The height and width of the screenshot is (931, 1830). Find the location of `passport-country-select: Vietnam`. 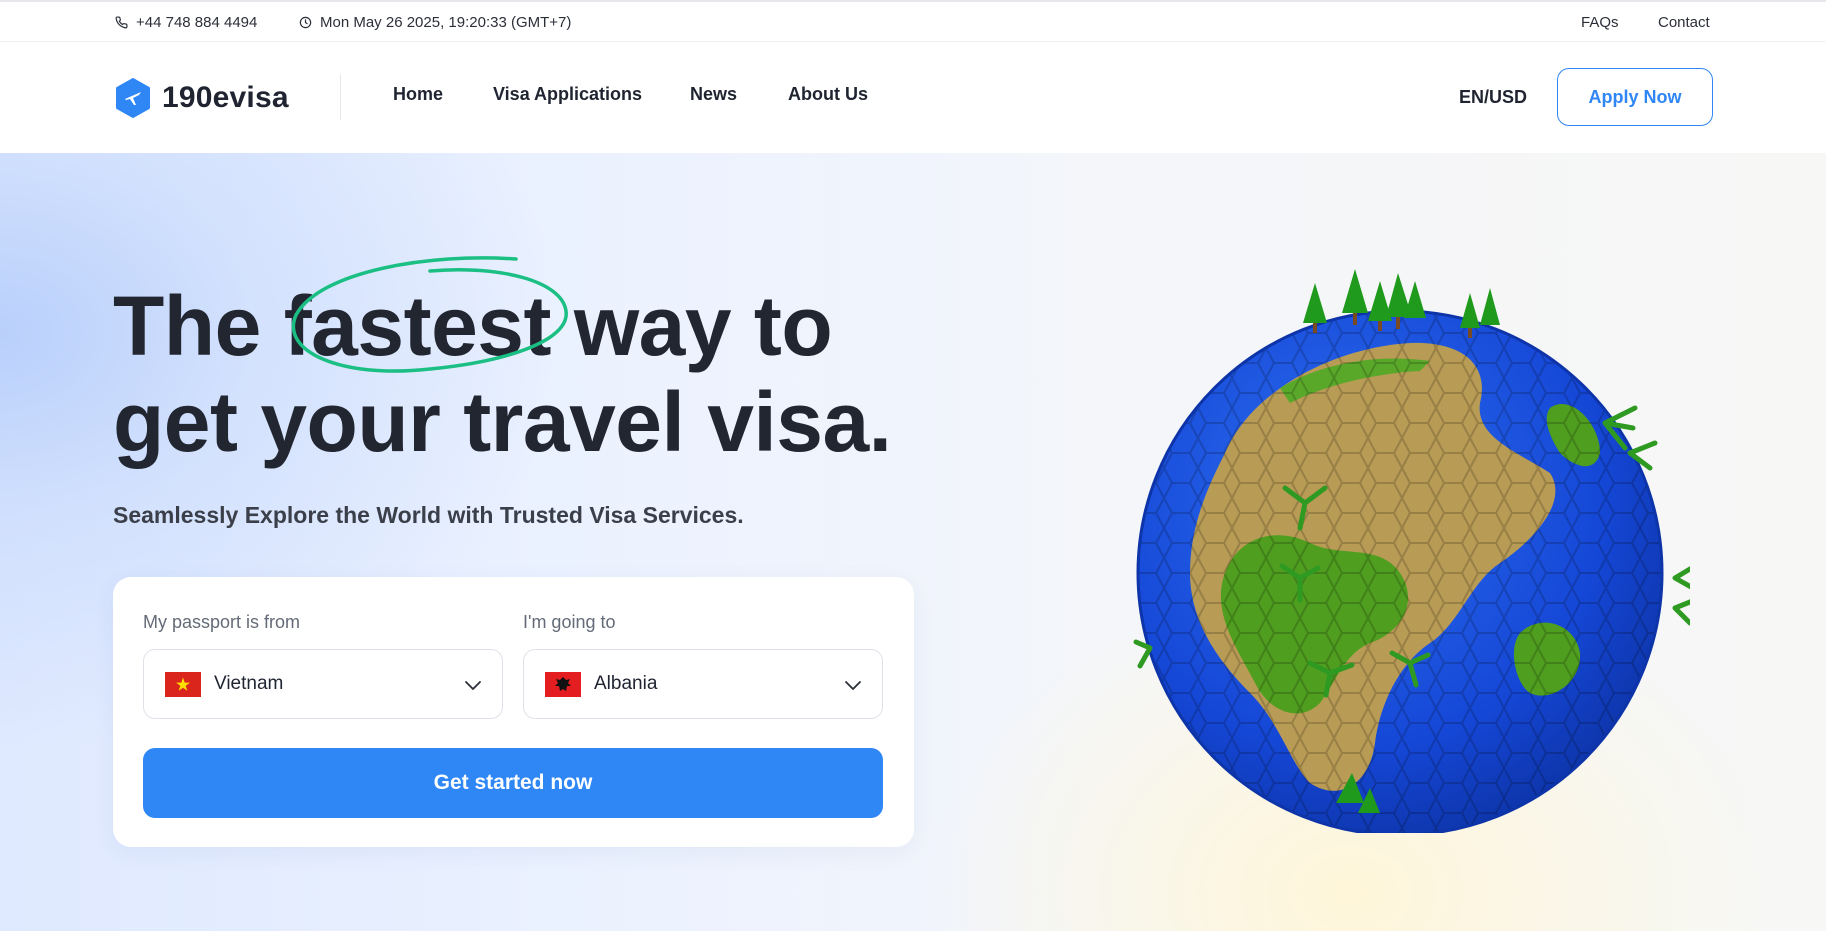

passport-country-select: Vietnam is located at coordinates (323, 684).